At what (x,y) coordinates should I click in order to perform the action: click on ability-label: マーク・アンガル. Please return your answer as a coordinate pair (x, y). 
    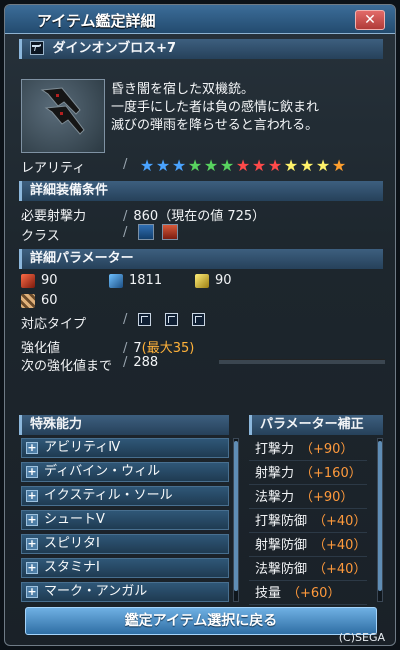
    Looking at the image, I should click on (96, 591).